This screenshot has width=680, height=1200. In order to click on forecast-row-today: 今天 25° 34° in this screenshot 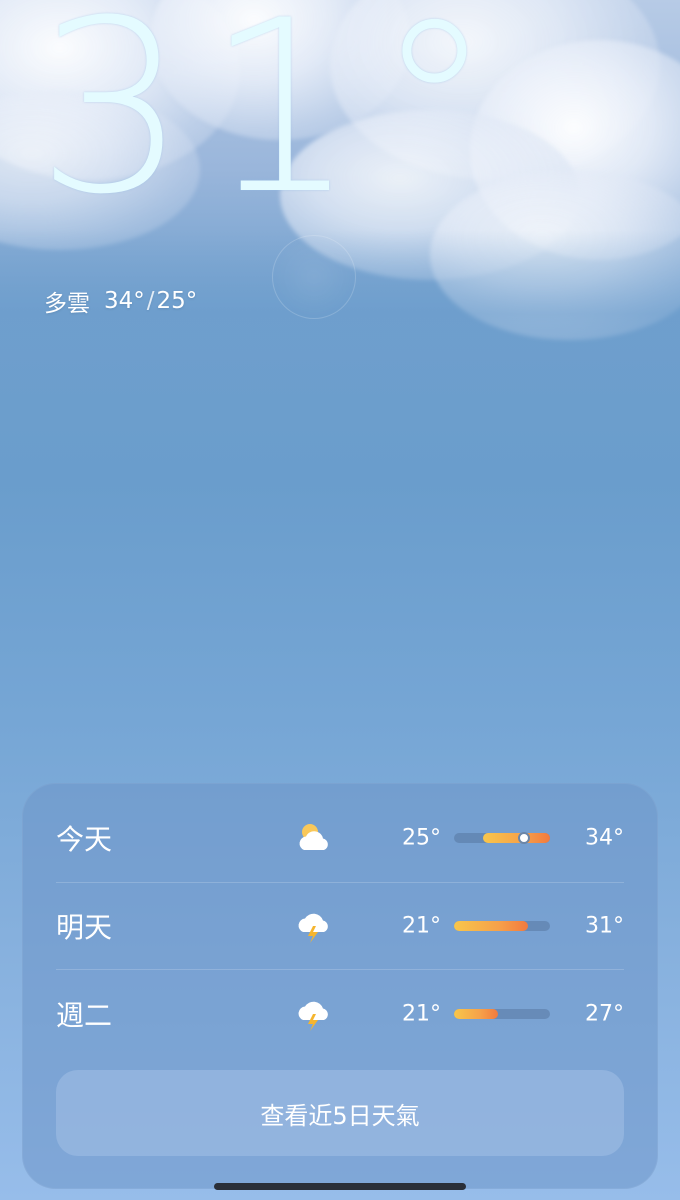, I will do `click(340, 838)`.